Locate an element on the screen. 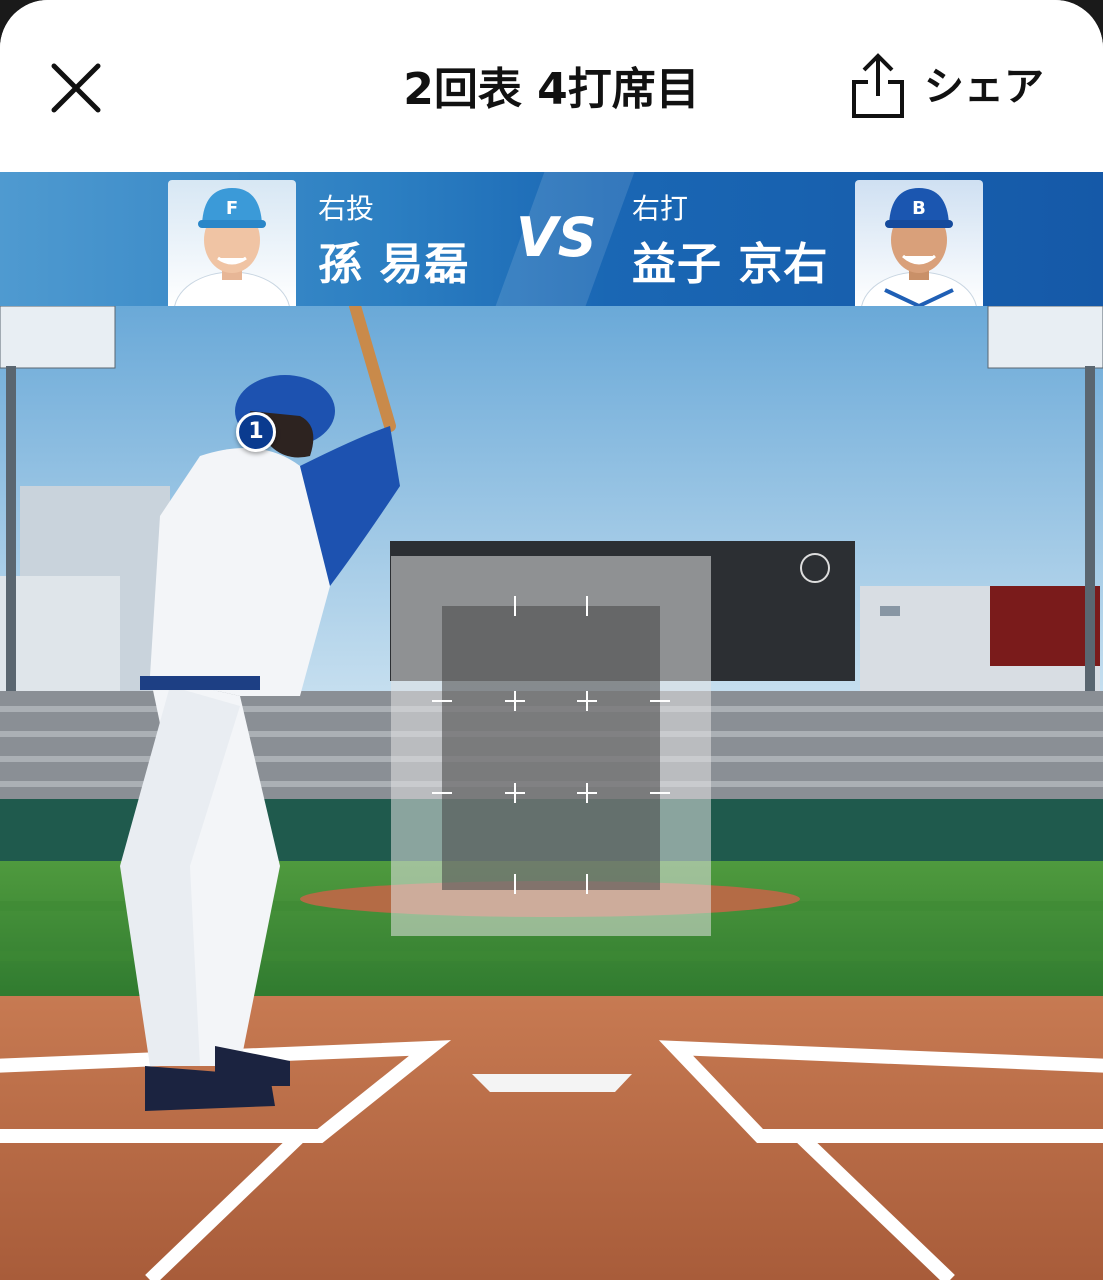 This screenshot has height=1280, width=1103. close-button is located at coordinates (76, 88).